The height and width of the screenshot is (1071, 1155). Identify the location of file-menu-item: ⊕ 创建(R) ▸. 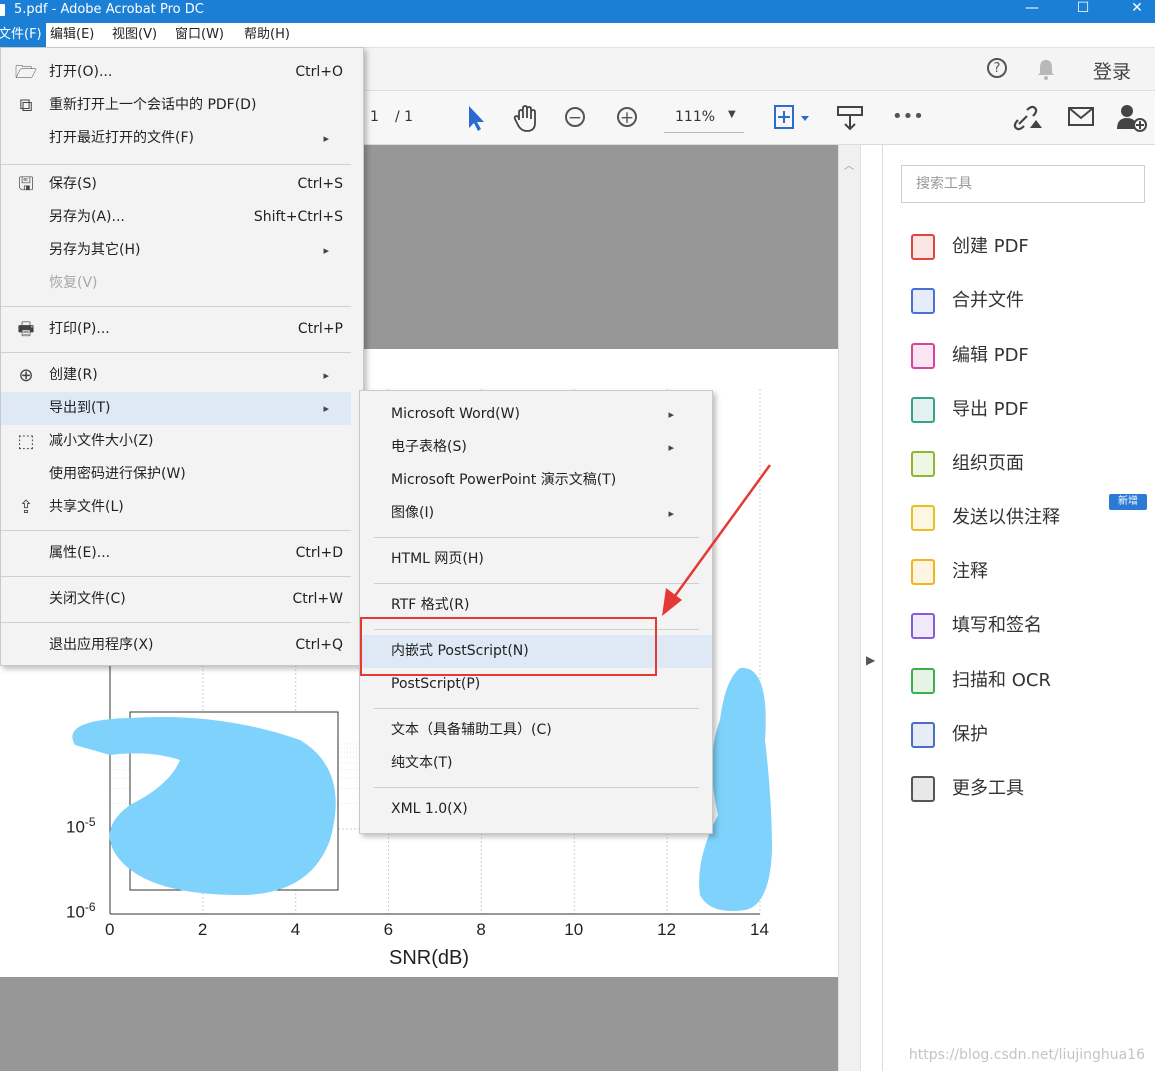
(176, 375).